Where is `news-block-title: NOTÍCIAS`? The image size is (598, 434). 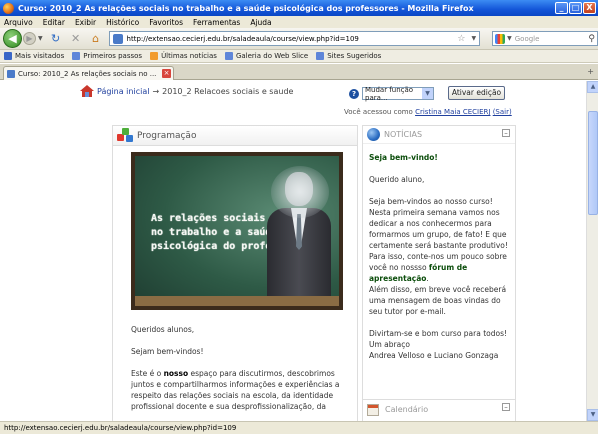
news-block-title: NOTÍCIAS is located at coordinates (403, 134).